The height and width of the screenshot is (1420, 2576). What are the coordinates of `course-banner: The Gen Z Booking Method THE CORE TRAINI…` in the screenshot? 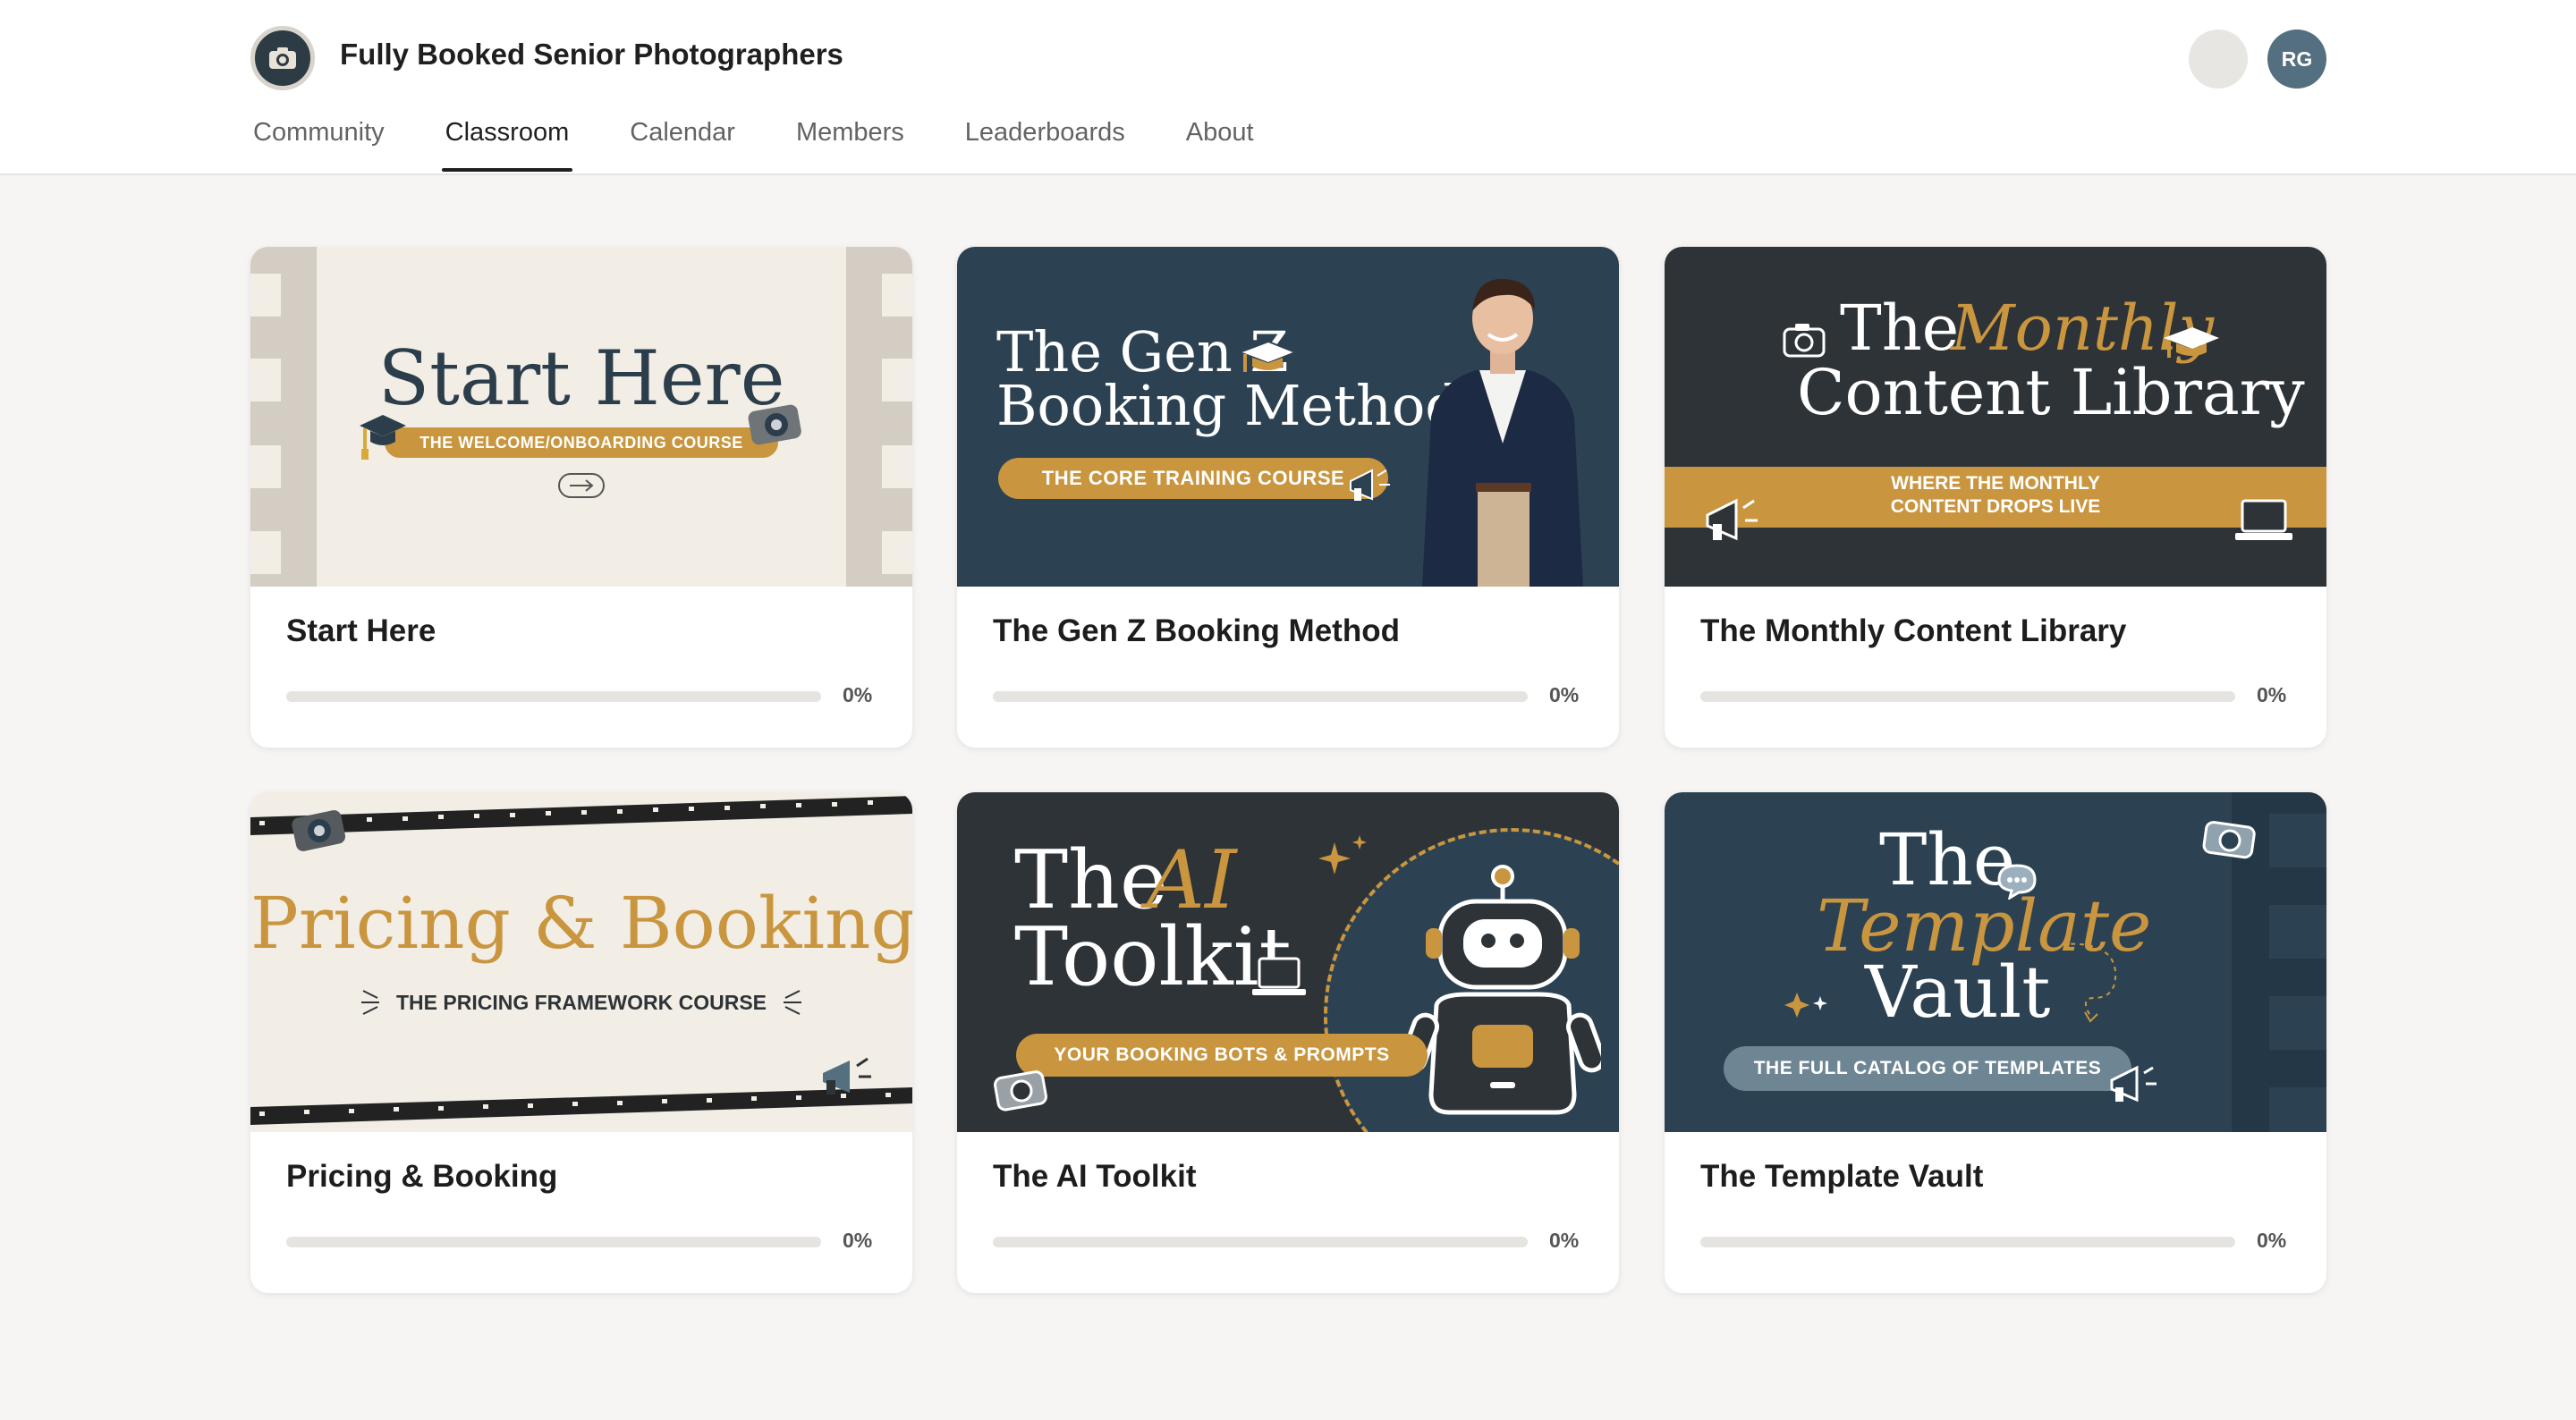 It's located at (1288, 417).